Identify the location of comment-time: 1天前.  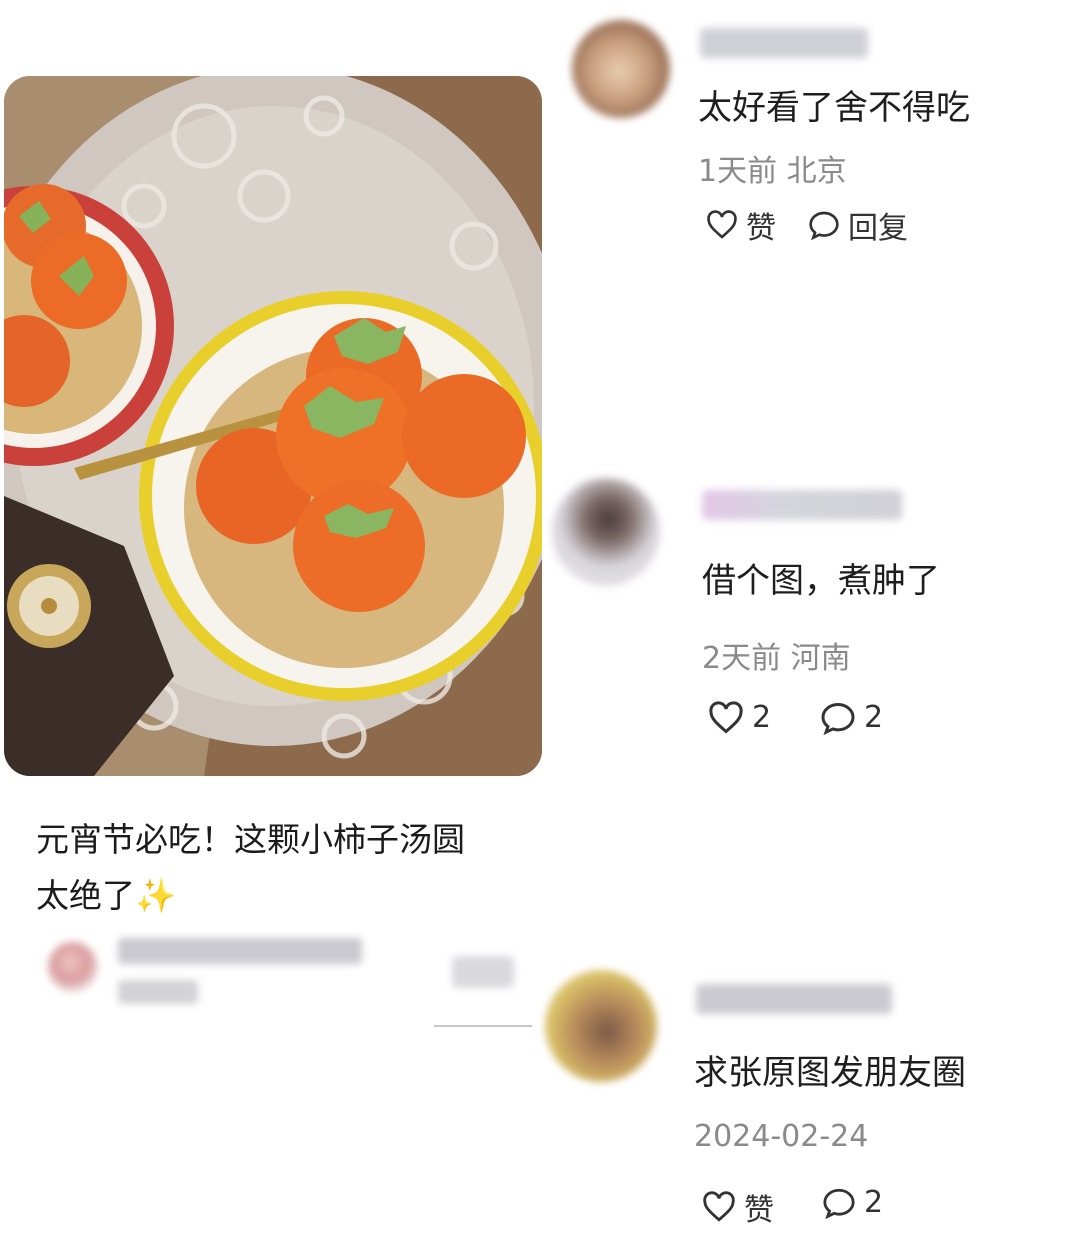
(738, 171).